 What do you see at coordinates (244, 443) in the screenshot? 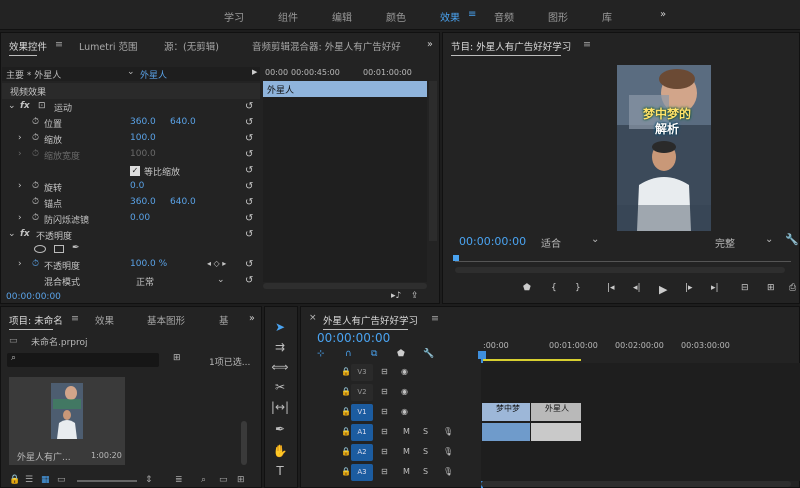
I see `project-scrollbar` at bounding box center [244, 443].